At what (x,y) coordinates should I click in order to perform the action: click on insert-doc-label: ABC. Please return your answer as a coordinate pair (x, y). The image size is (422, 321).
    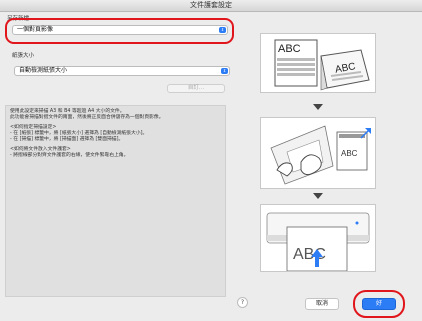
    Looking at the image, I should click on (349, 153).